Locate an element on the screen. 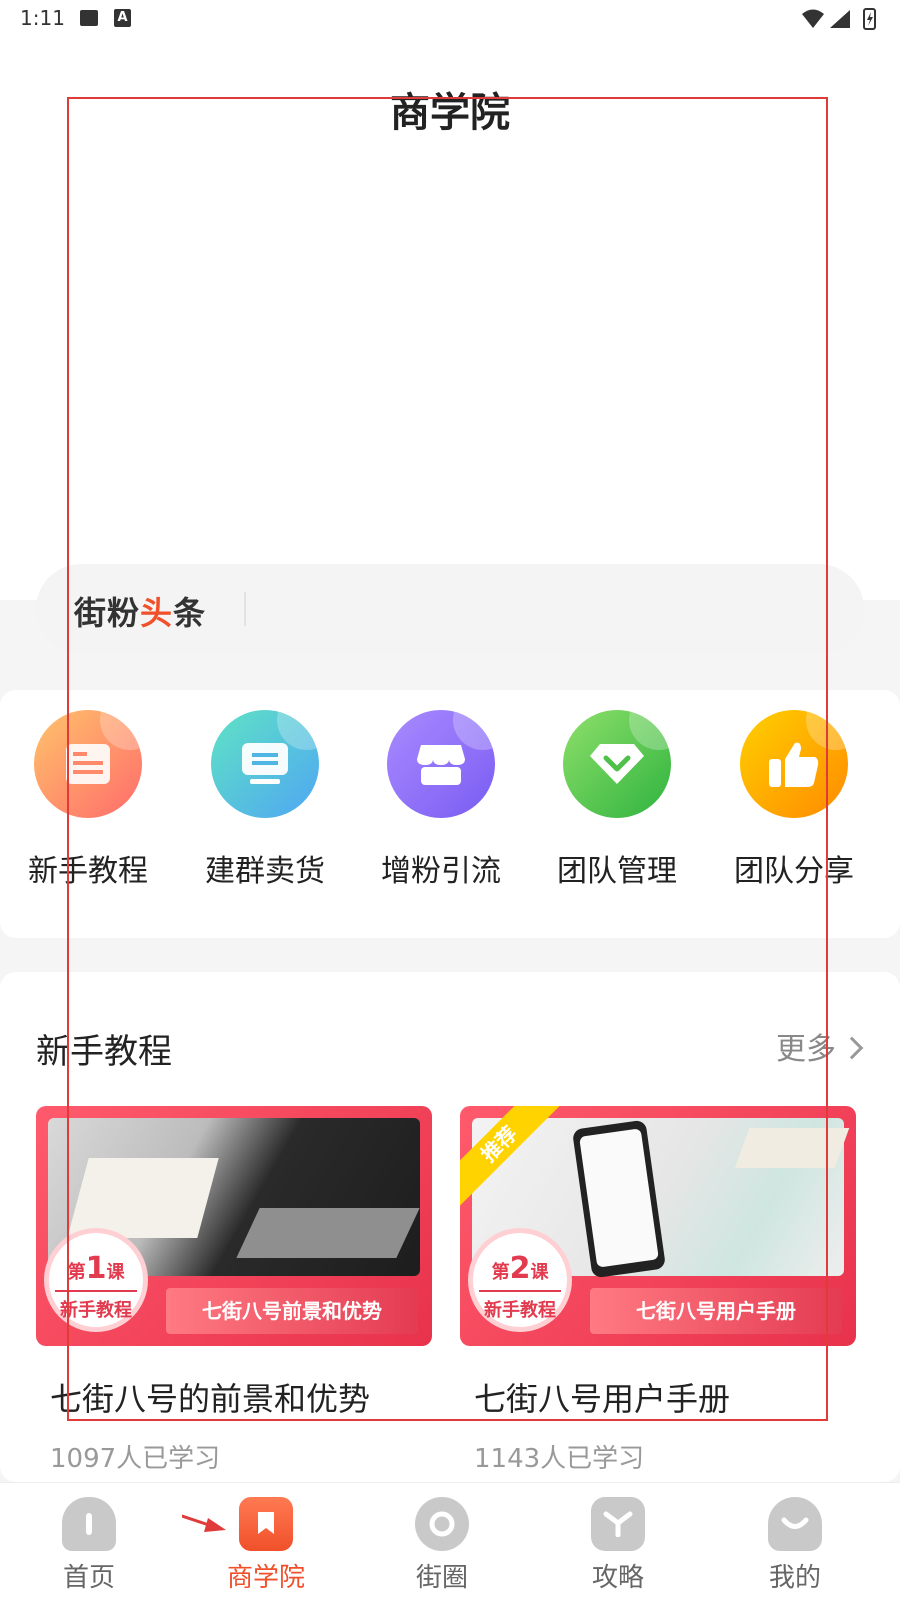 This screenshot has height=1600, width=900. tab-home: 首页 is located at coordinates (89, 1545).